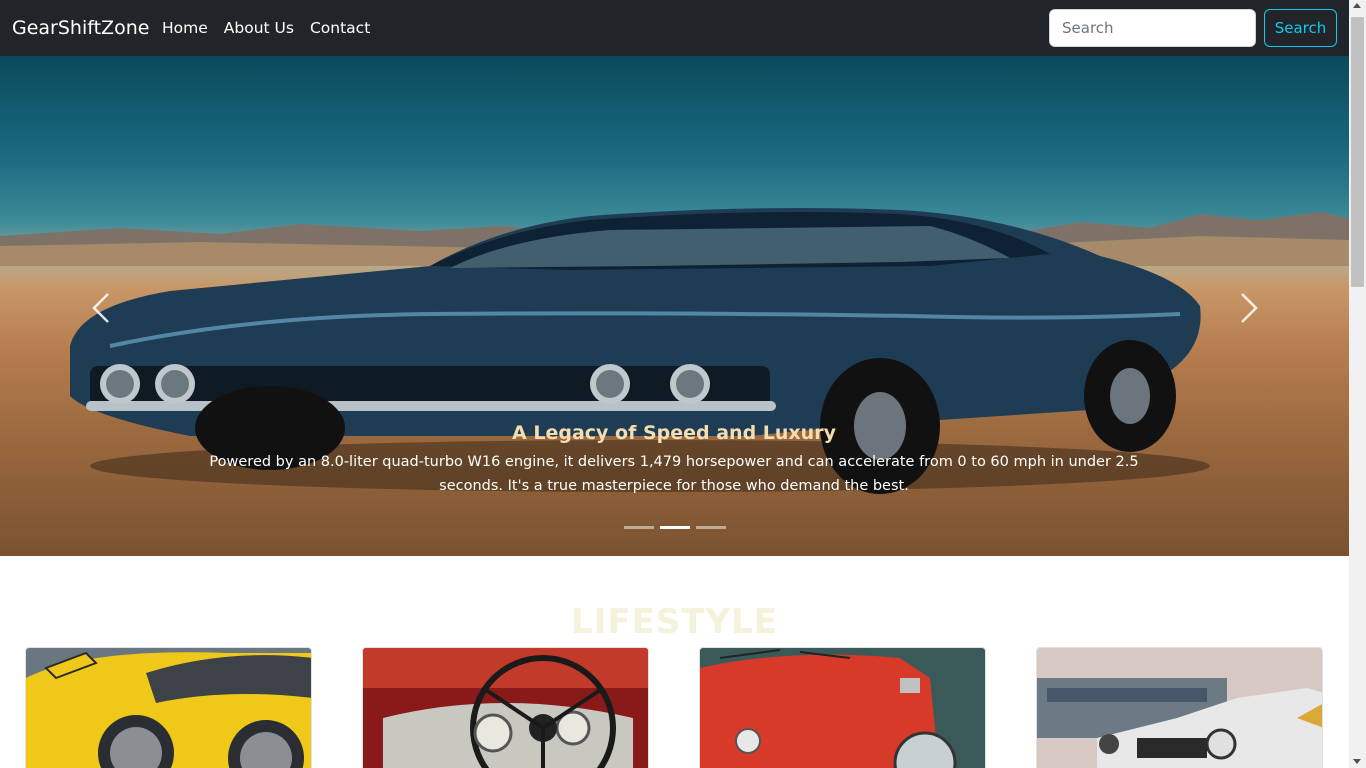 This screenshot has height=768, width=1366. What do you see at coordinates (674, 622) in the screenshot?
I see `lifestyle-title: LIFESTYLE` at bounding box center [674, 622].